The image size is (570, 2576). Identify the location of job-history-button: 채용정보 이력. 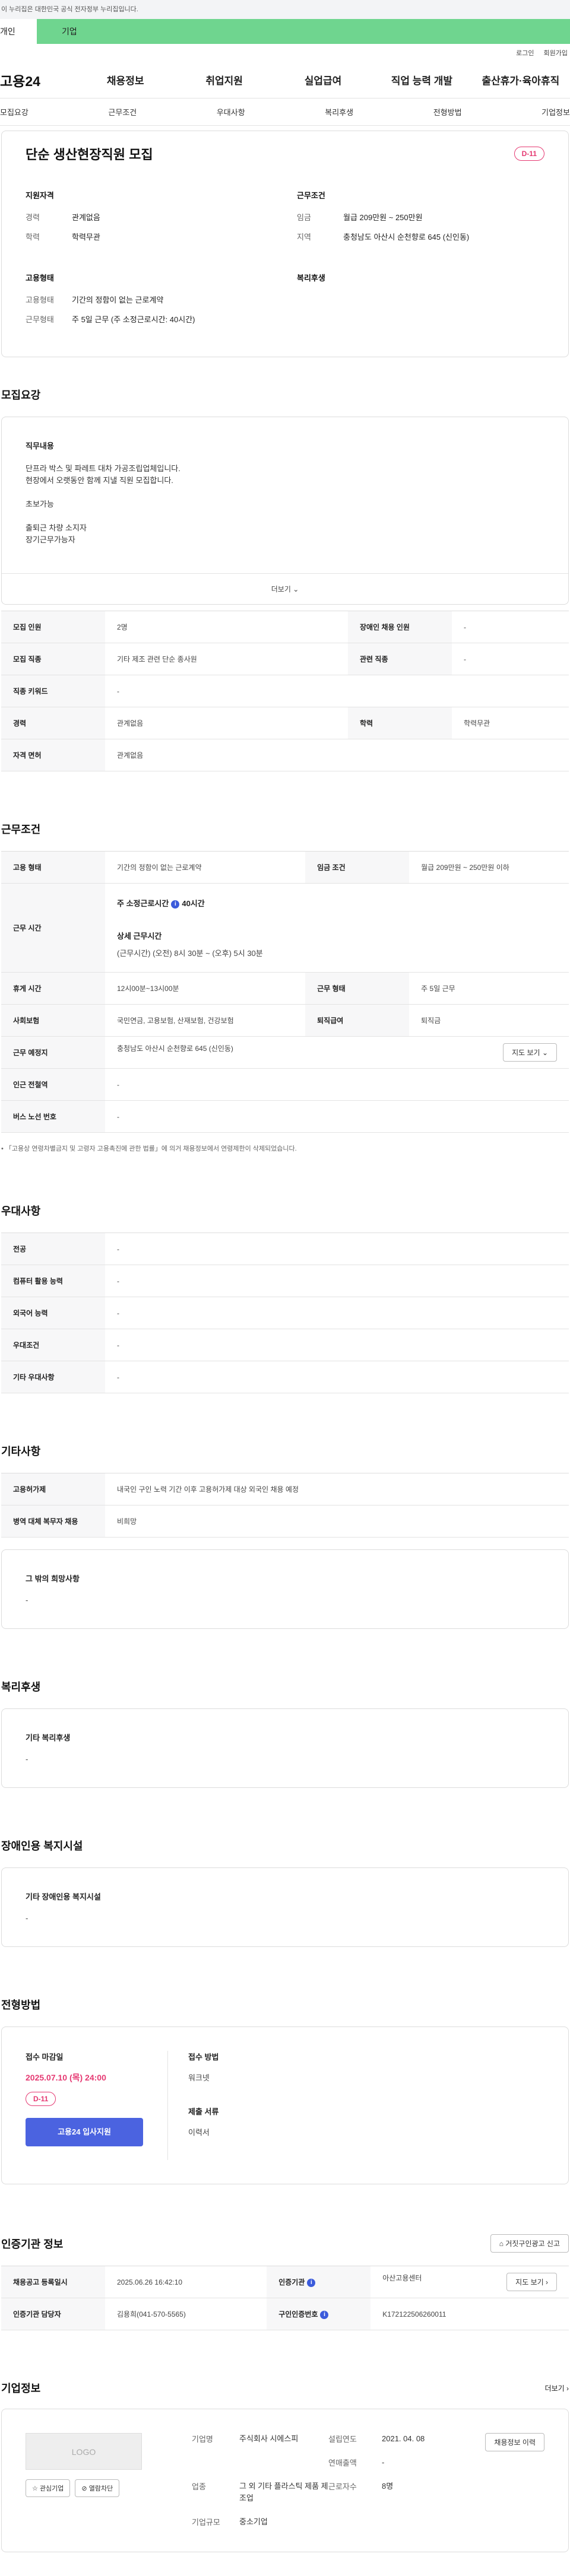
(514, 2442).